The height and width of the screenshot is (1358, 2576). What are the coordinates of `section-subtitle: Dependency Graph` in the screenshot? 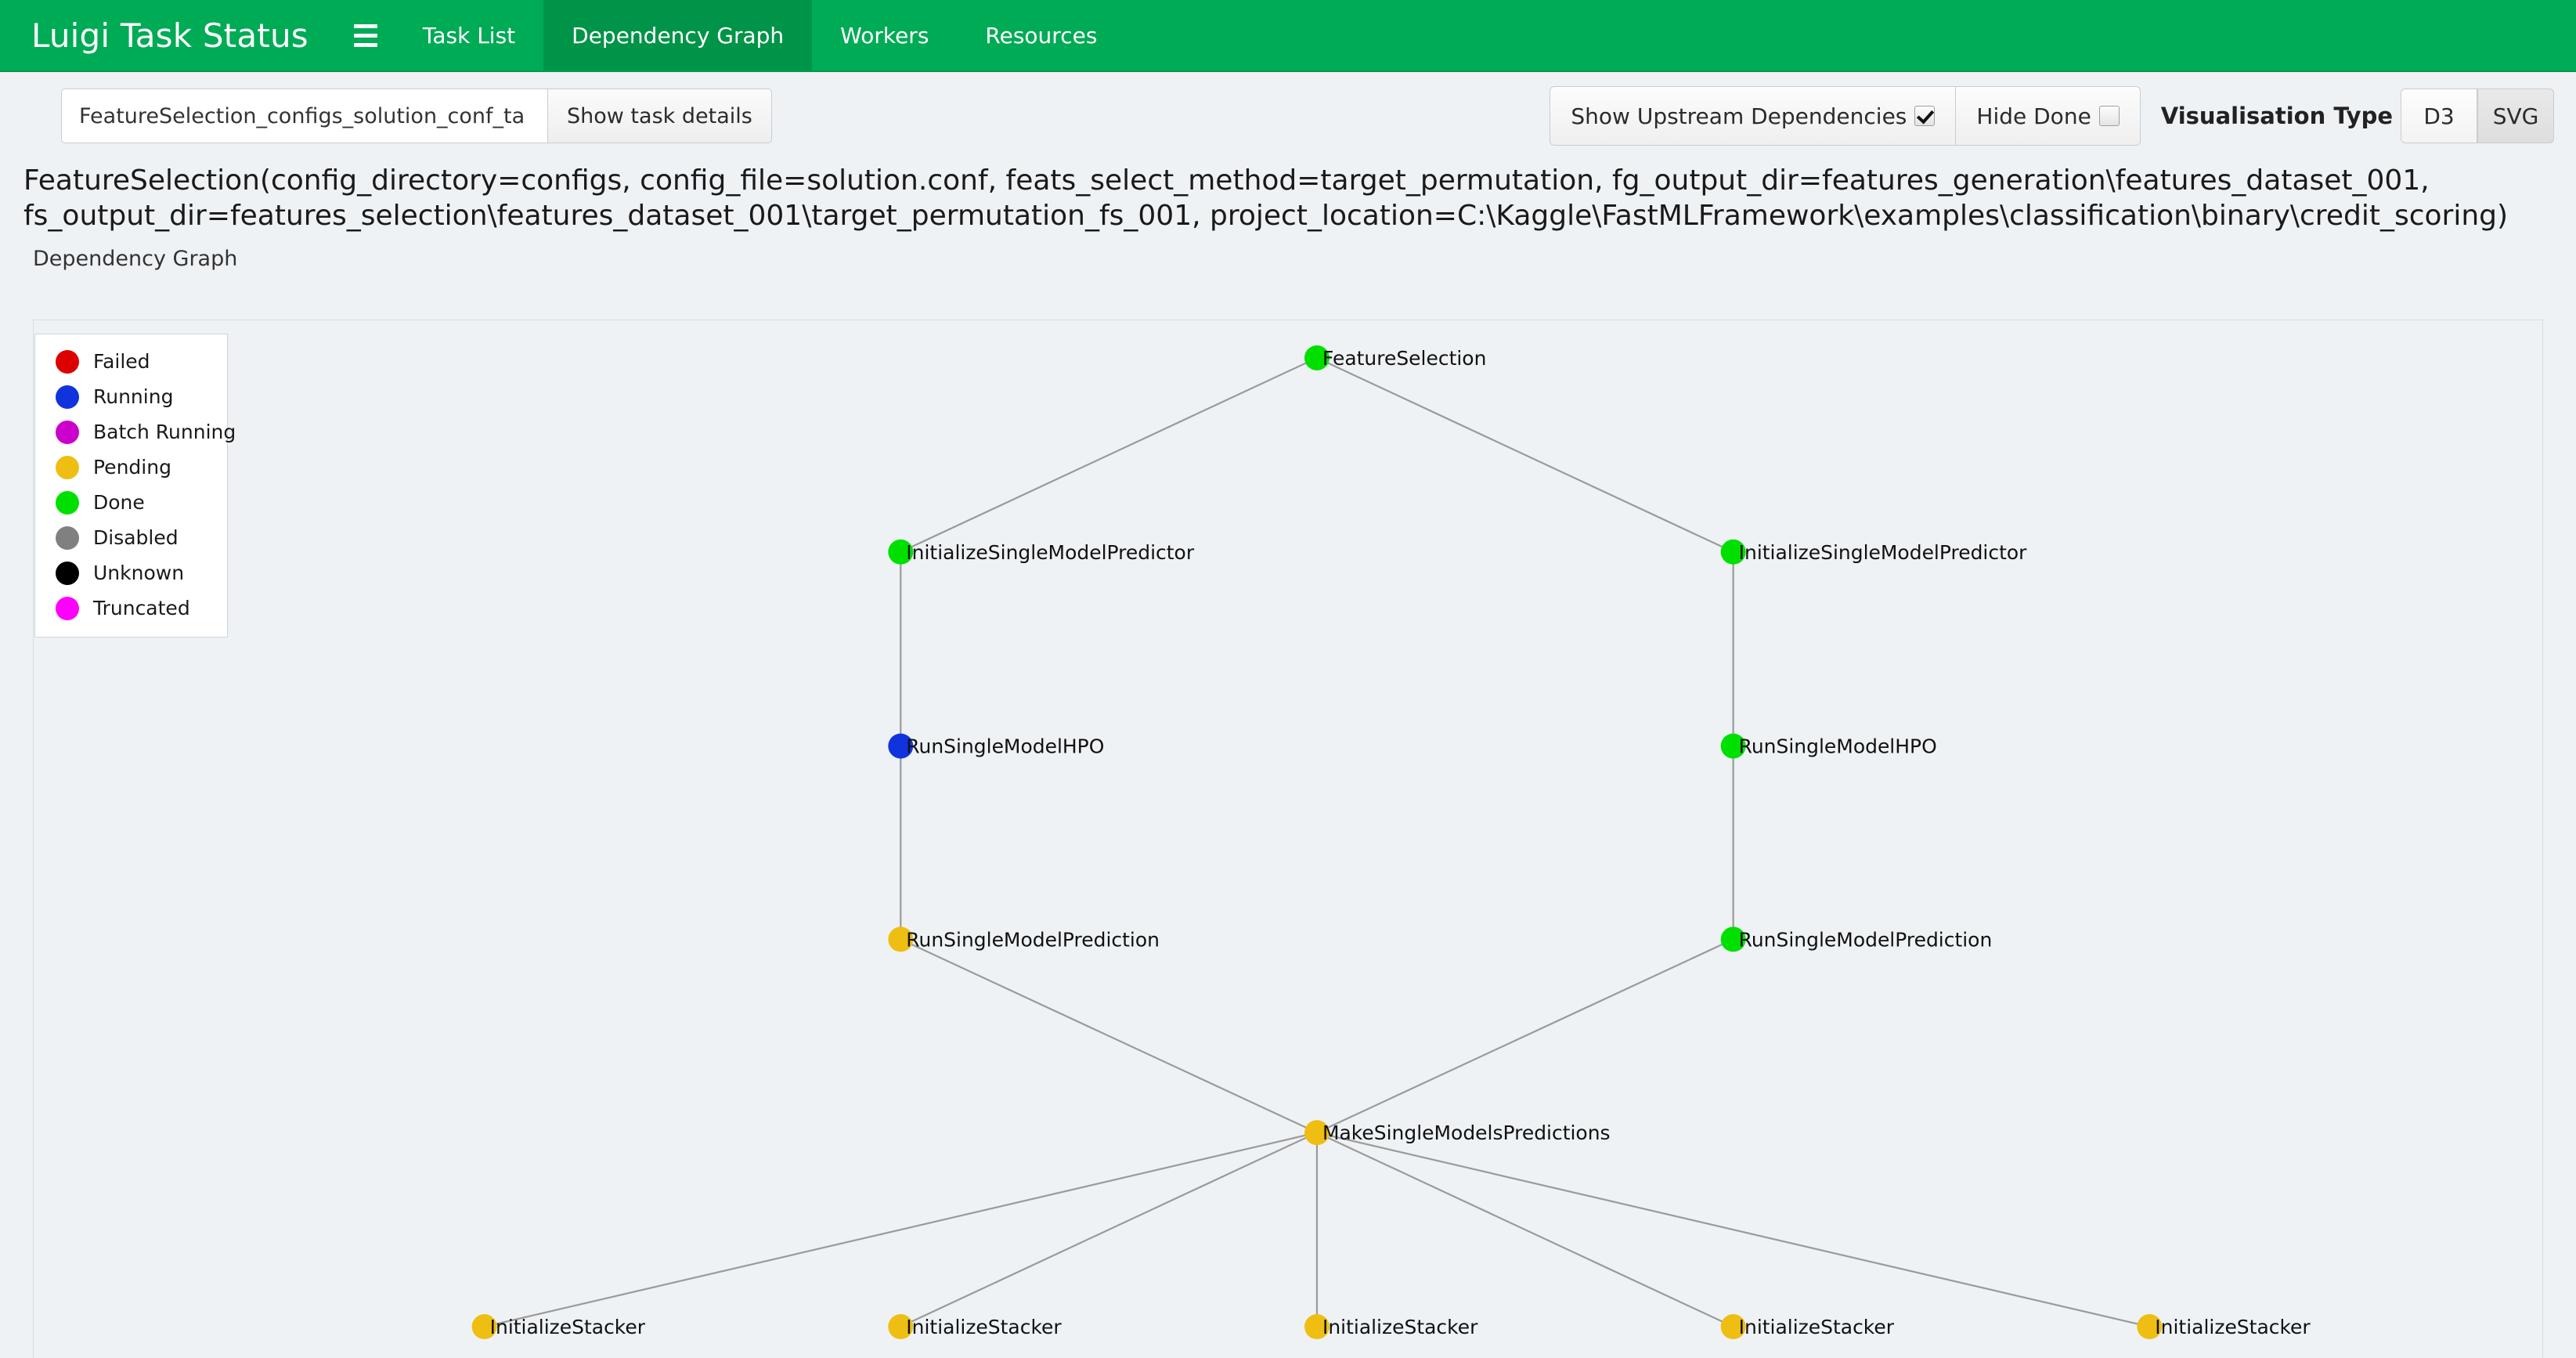 It's located at (135, 258).